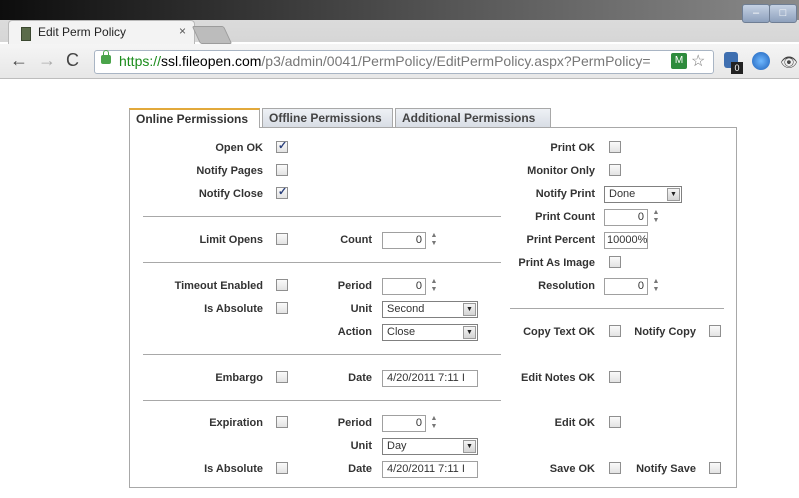 The height and width of the screenshot is (498, 799). I want to click on timeout-period-label: Period, so click(354, 286).